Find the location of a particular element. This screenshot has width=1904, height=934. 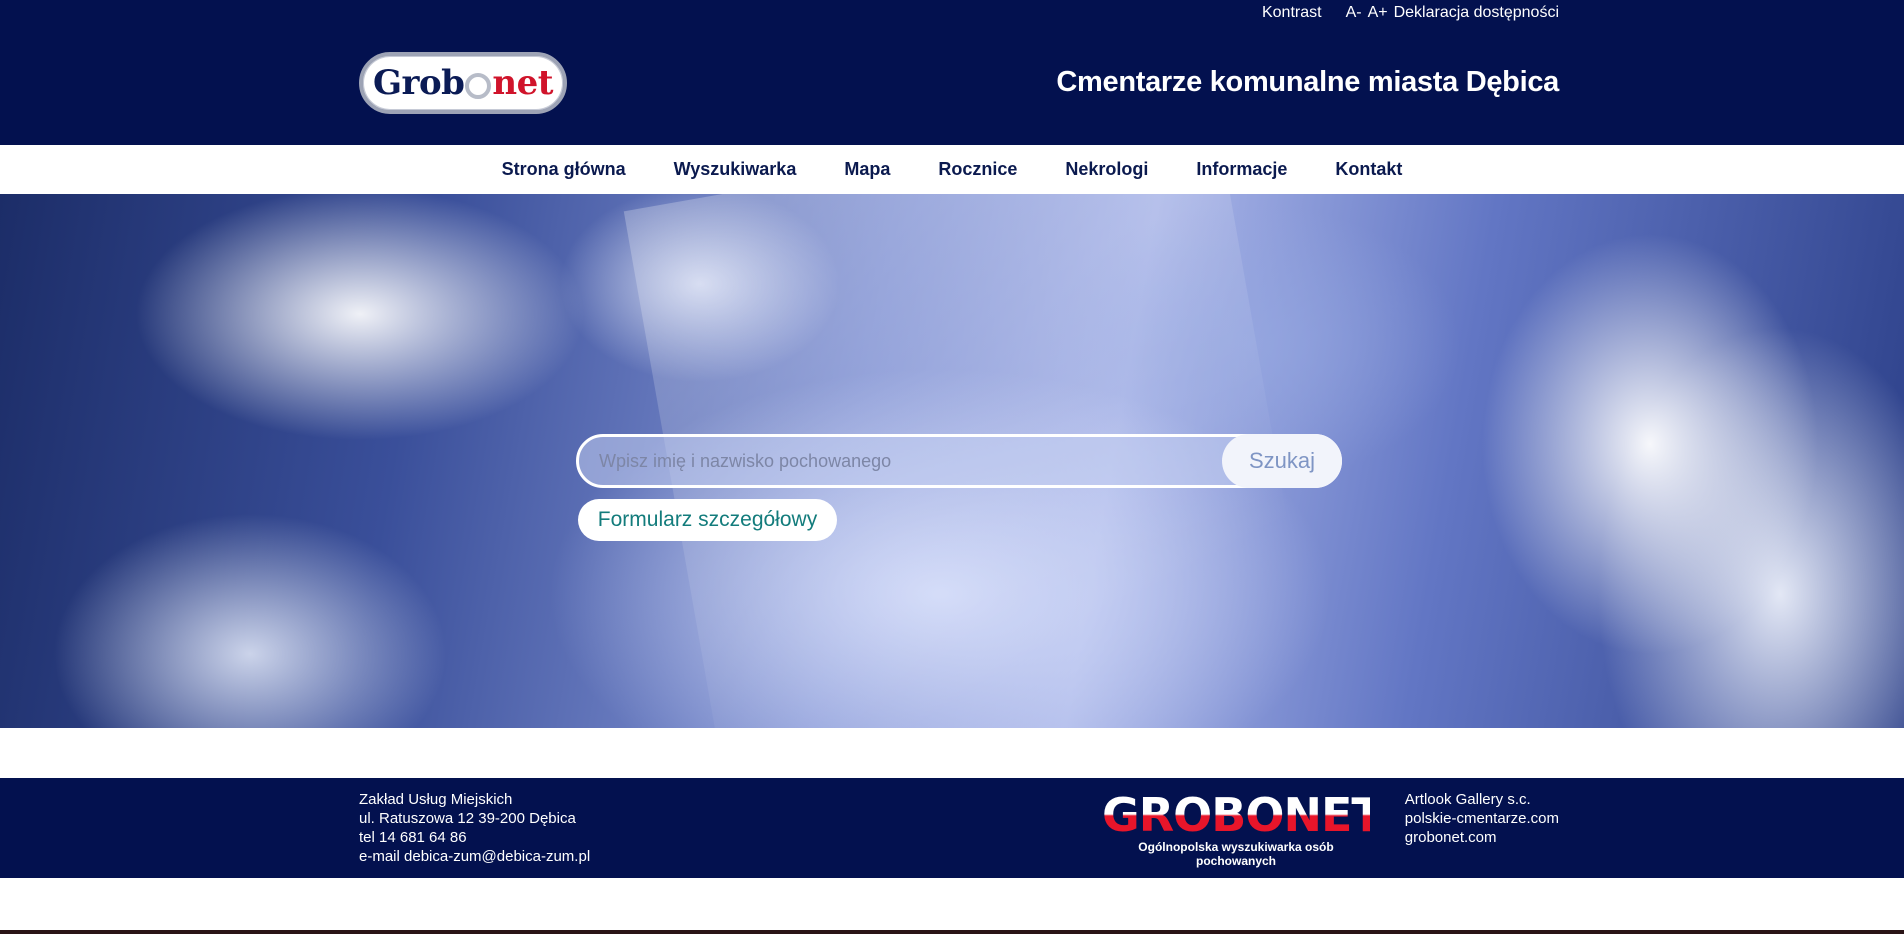

contrast-toggle: Kontrast is located at coordinates (1292, 13).